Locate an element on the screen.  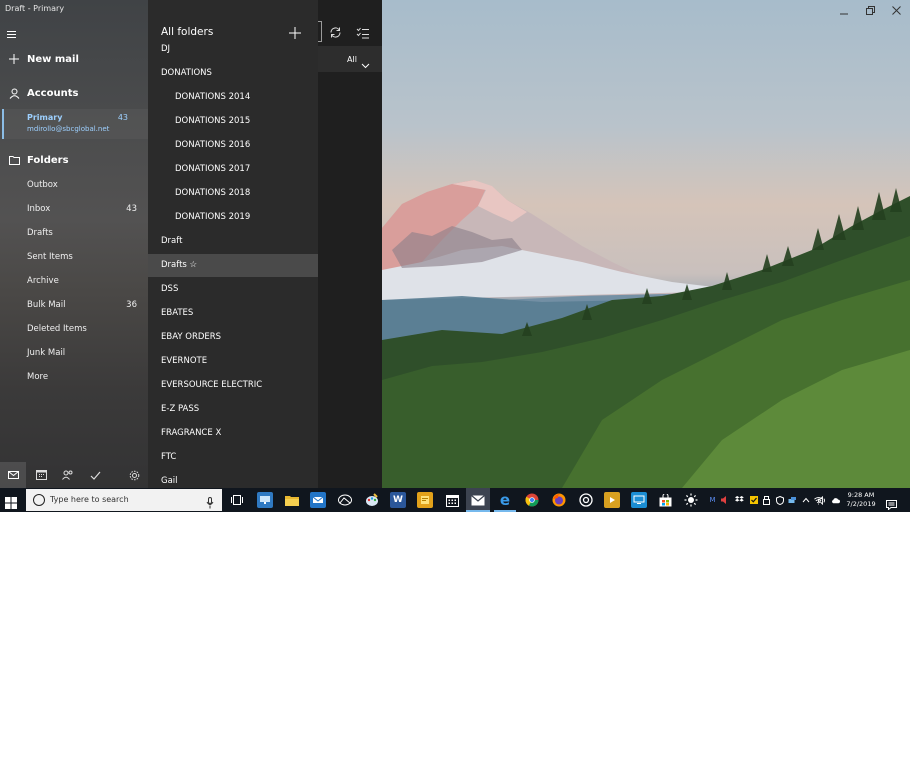
clock-time: 9:28 AM is located at coordinates (861, 495).